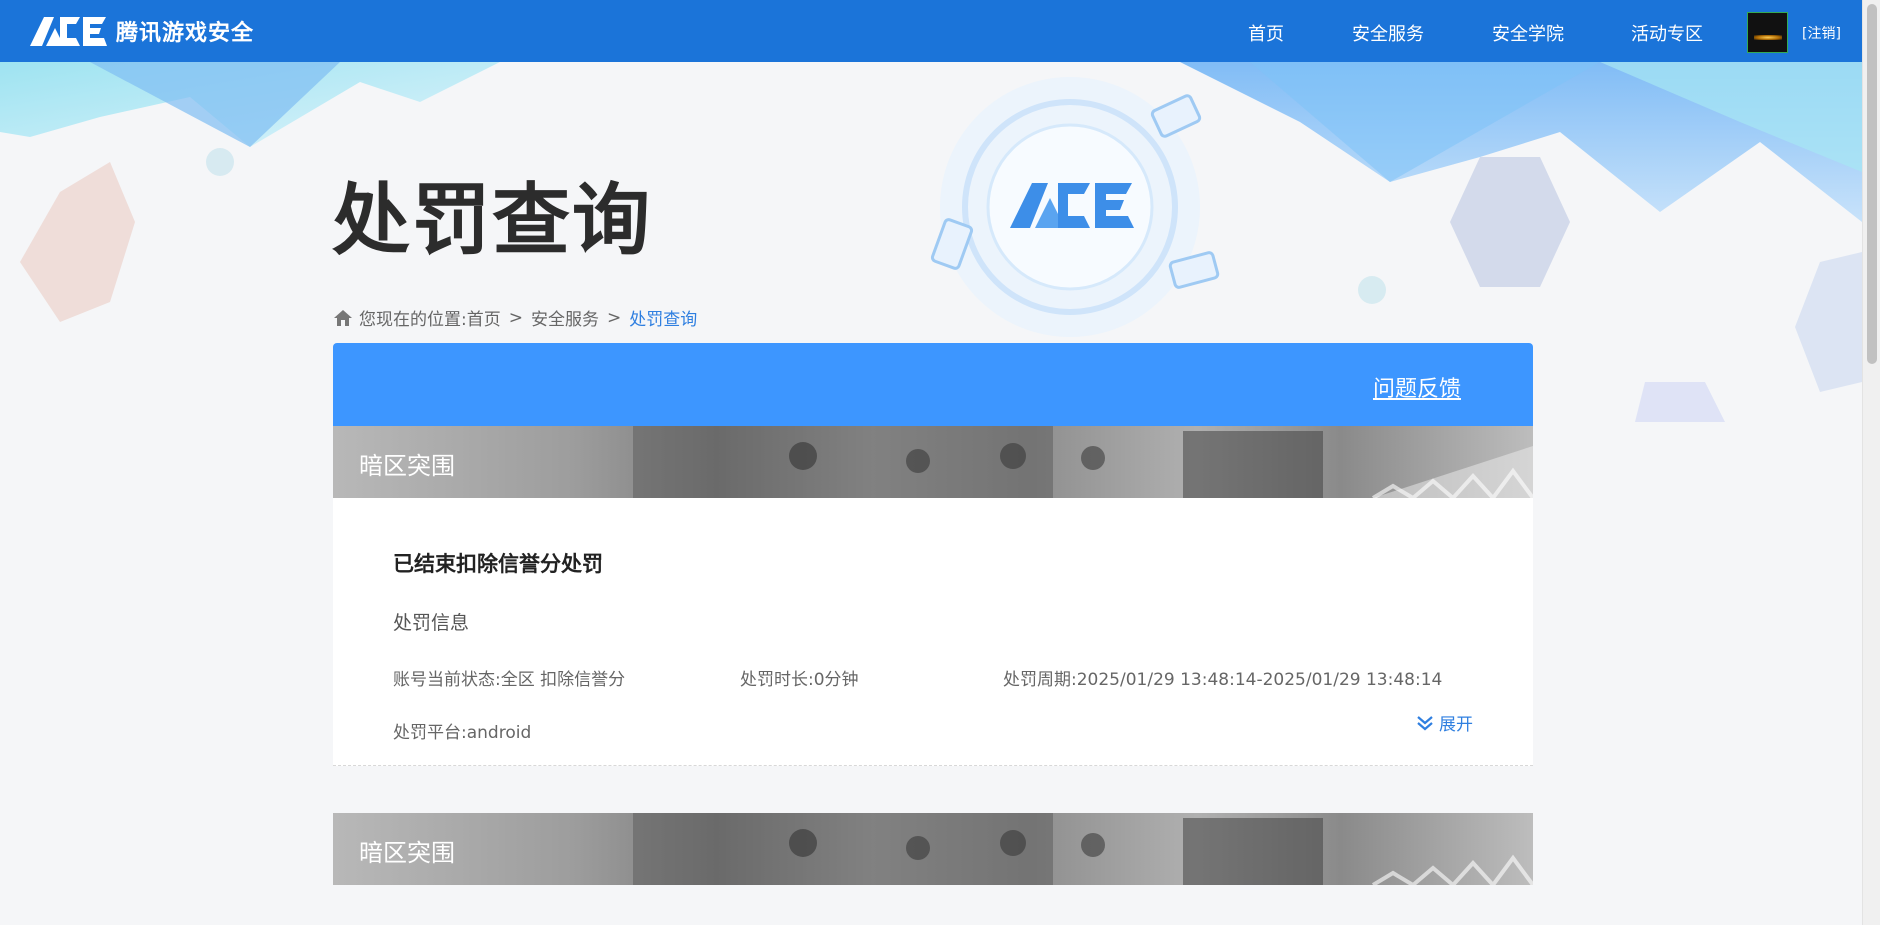 This screenshot has height=925, width=1880. Describe the element at coordinates (413, 320) in the screenshot. I see `breadcrumb-prefix: 您现在的位置:` at that location.